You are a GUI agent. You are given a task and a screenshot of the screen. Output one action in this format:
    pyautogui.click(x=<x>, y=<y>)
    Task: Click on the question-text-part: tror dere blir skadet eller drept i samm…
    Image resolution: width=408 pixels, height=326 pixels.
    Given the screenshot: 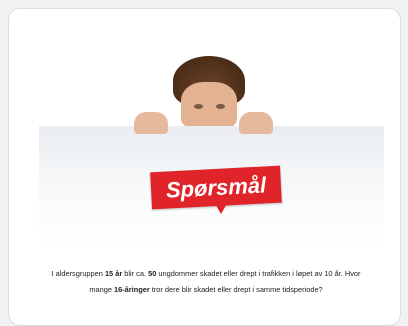 What is the action you would take?
    pyautogui.click(x=236, y=290)
    